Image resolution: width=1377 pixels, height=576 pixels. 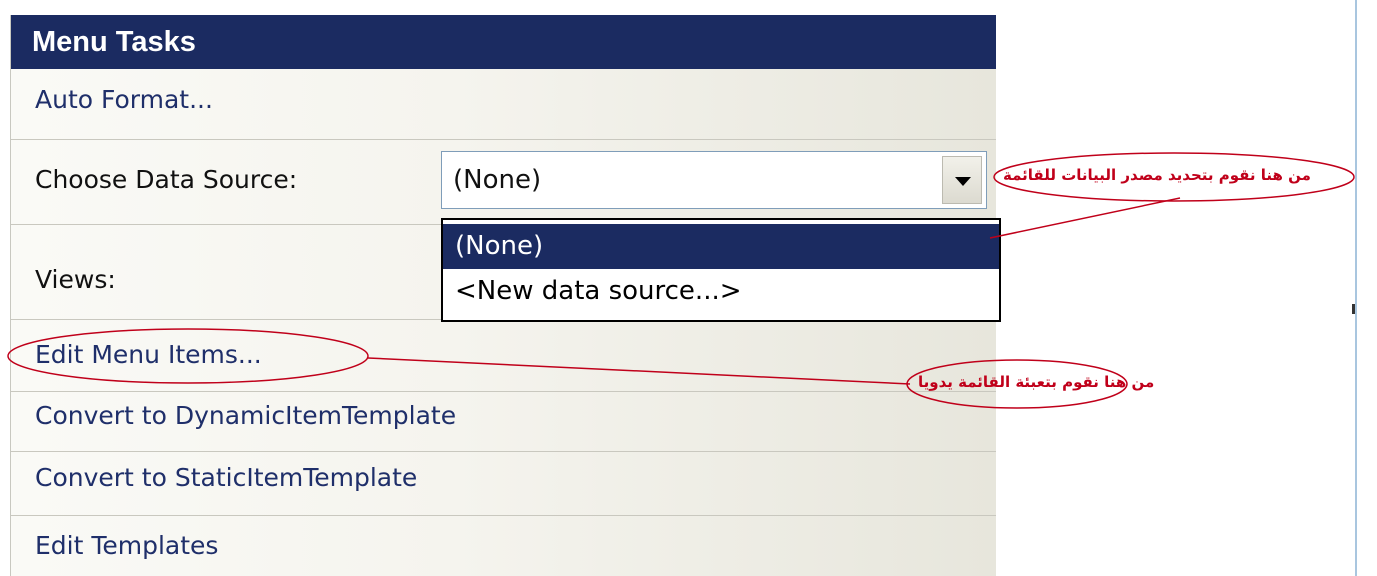 I want to click on highlight-ellipse, so click(x=188, y=356).